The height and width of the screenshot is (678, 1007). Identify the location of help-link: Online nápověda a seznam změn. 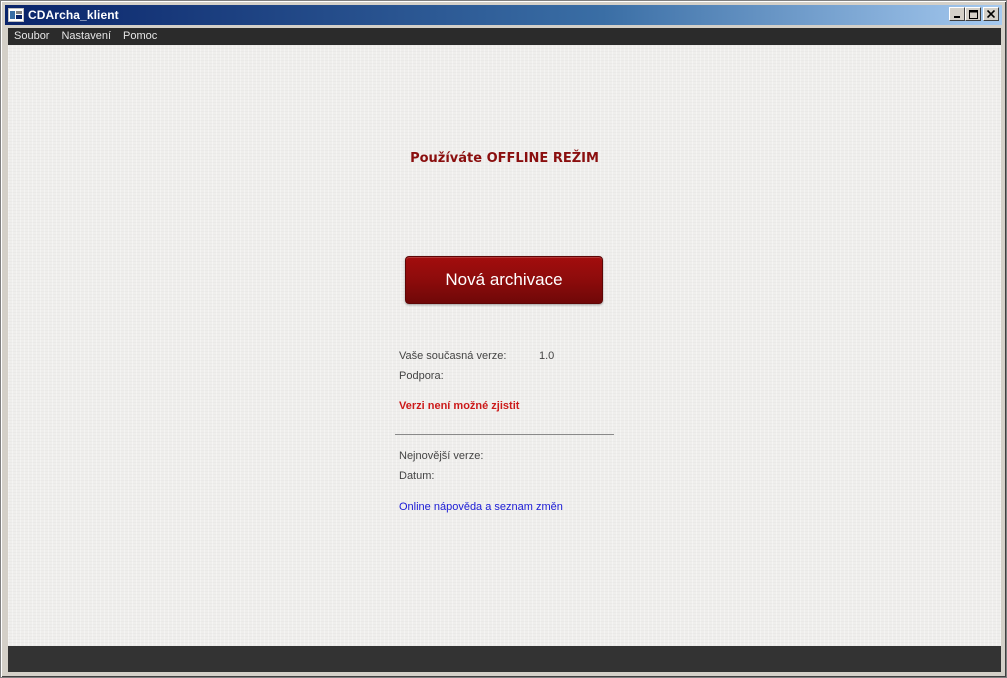
(481, 507).